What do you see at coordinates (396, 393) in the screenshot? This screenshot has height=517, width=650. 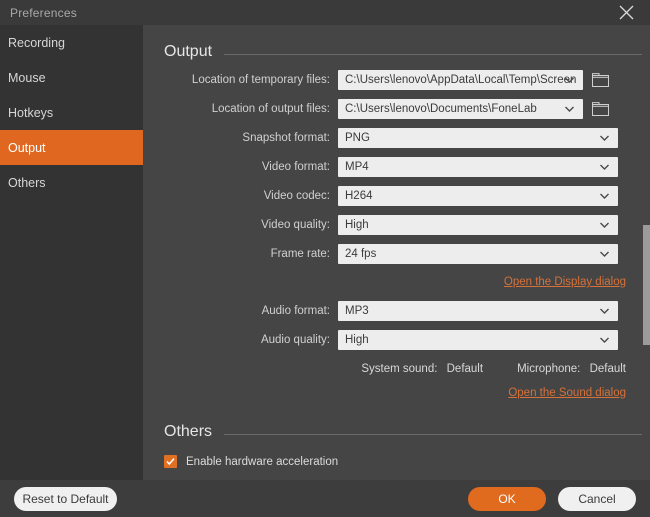 I see `sound-link-row: Open the Sound dialog` at bounding box center [396, 393].